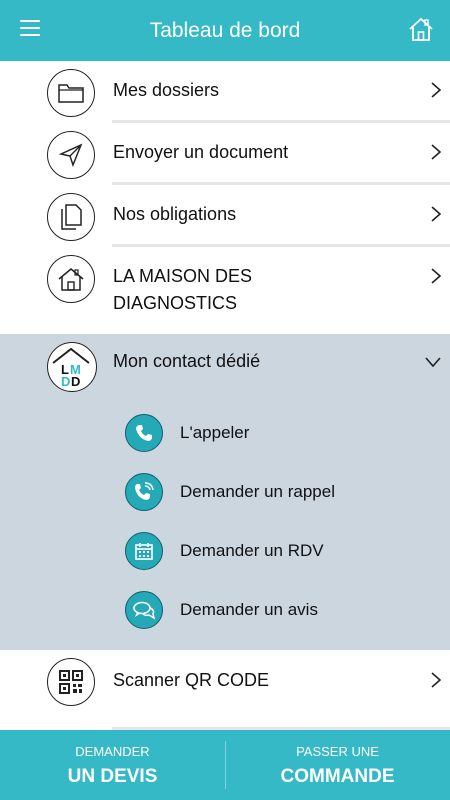  Describe the element at coordinates (421, 29) in the screenshot. I see `home-icon` at that location.